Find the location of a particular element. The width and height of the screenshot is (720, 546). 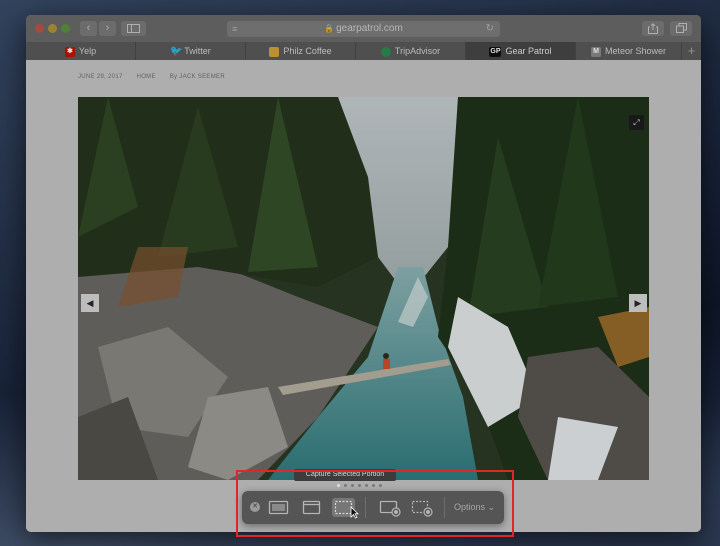

next-image-button: ▶ is located at coordinates (638, 303).